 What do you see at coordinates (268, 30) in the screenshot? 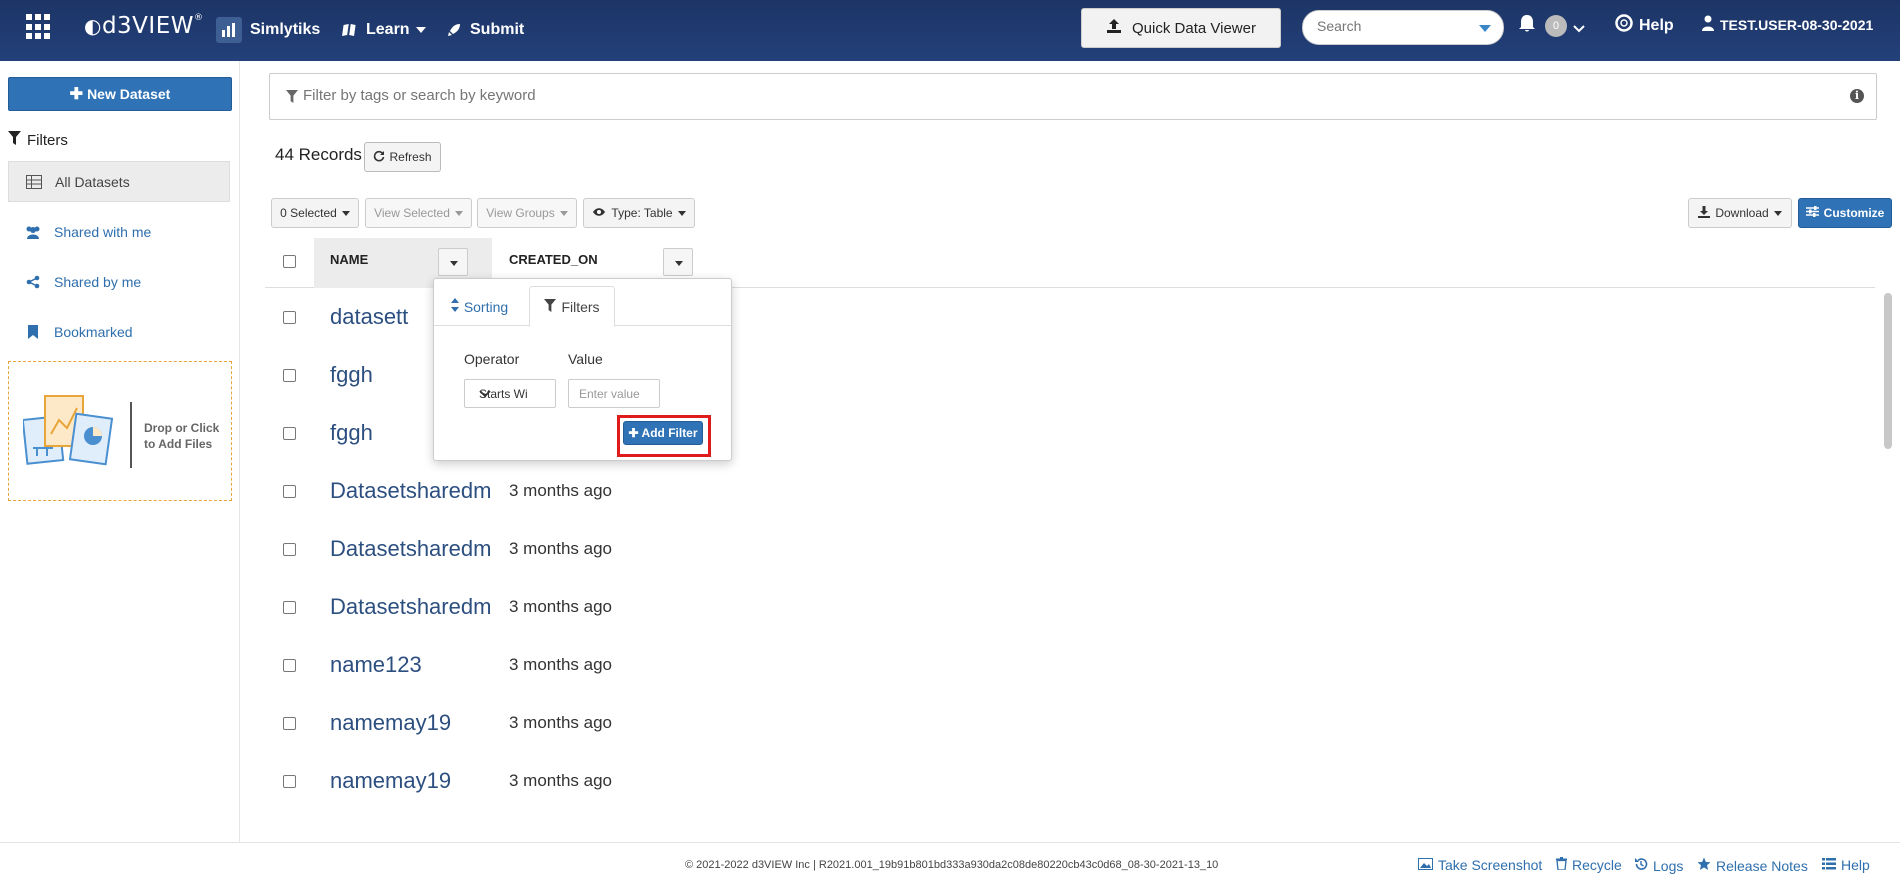
I see `nav-simlytiks: Simlytiks` at bounding box center [268, 30].